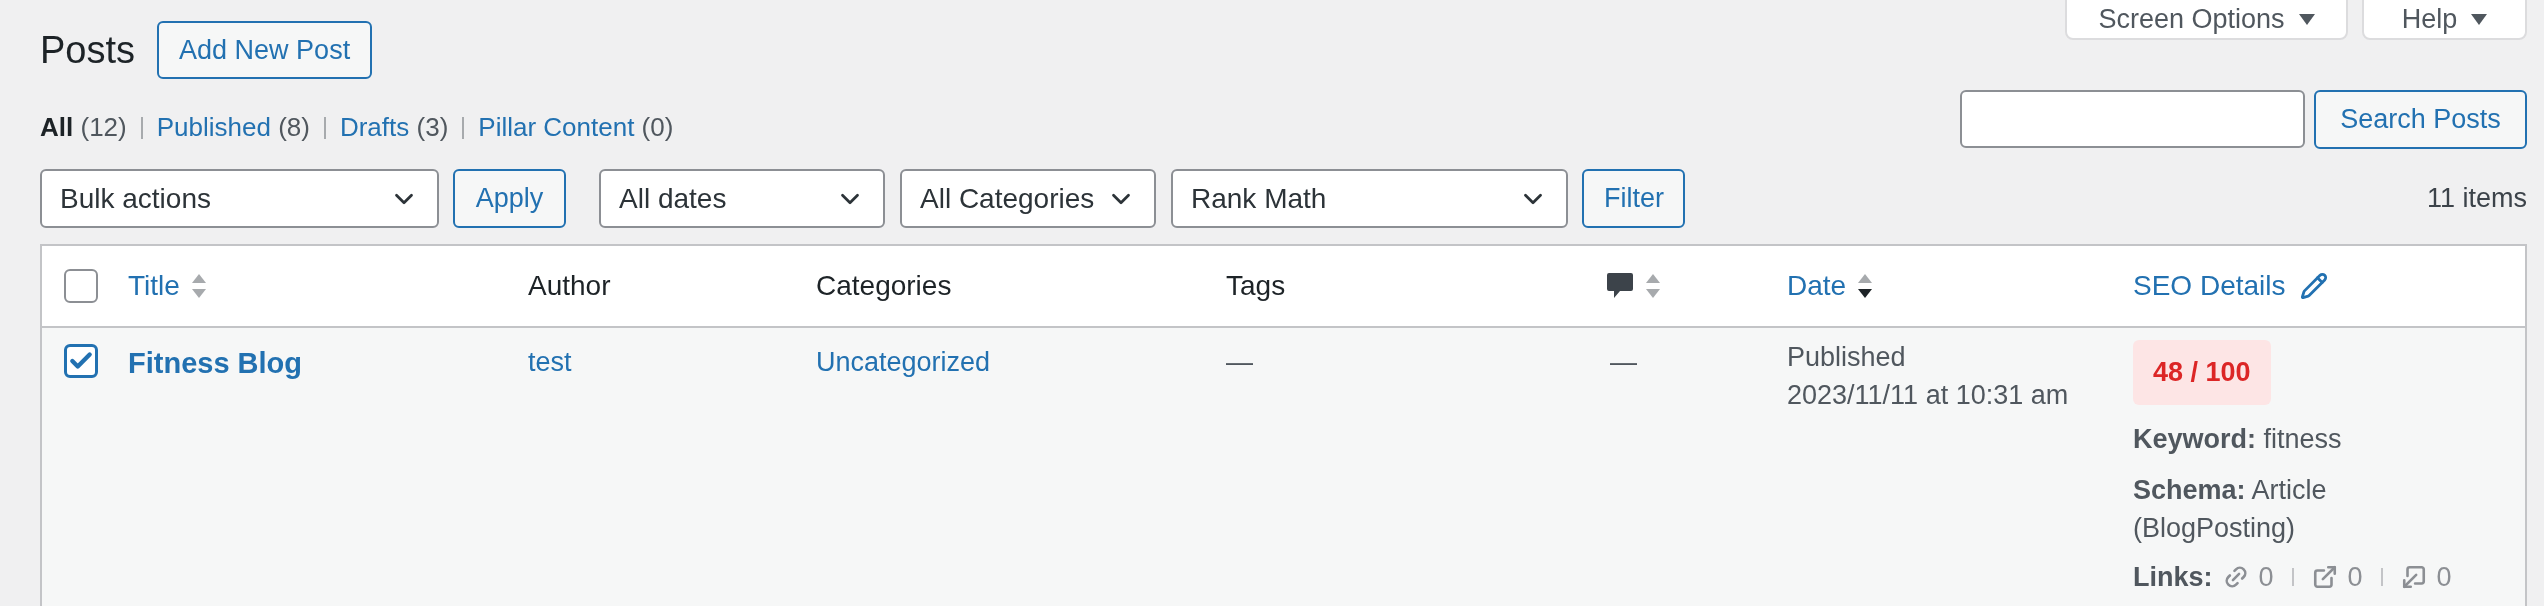  I want to click on category-link: Uncategorized, so click(903, 362).